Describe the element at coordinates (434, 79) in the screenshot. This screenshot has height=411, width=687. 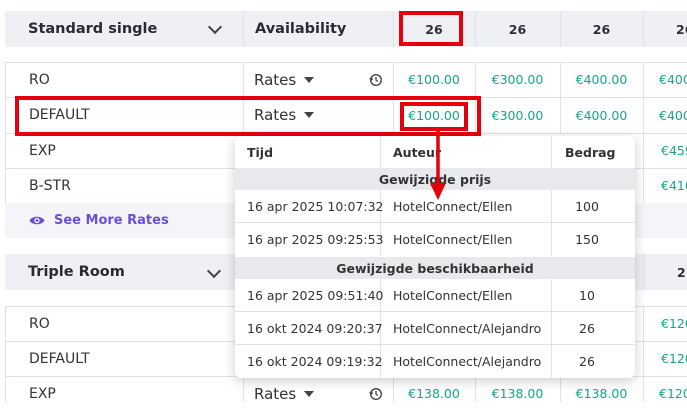
I see `price-cell: €100.00` at that location.